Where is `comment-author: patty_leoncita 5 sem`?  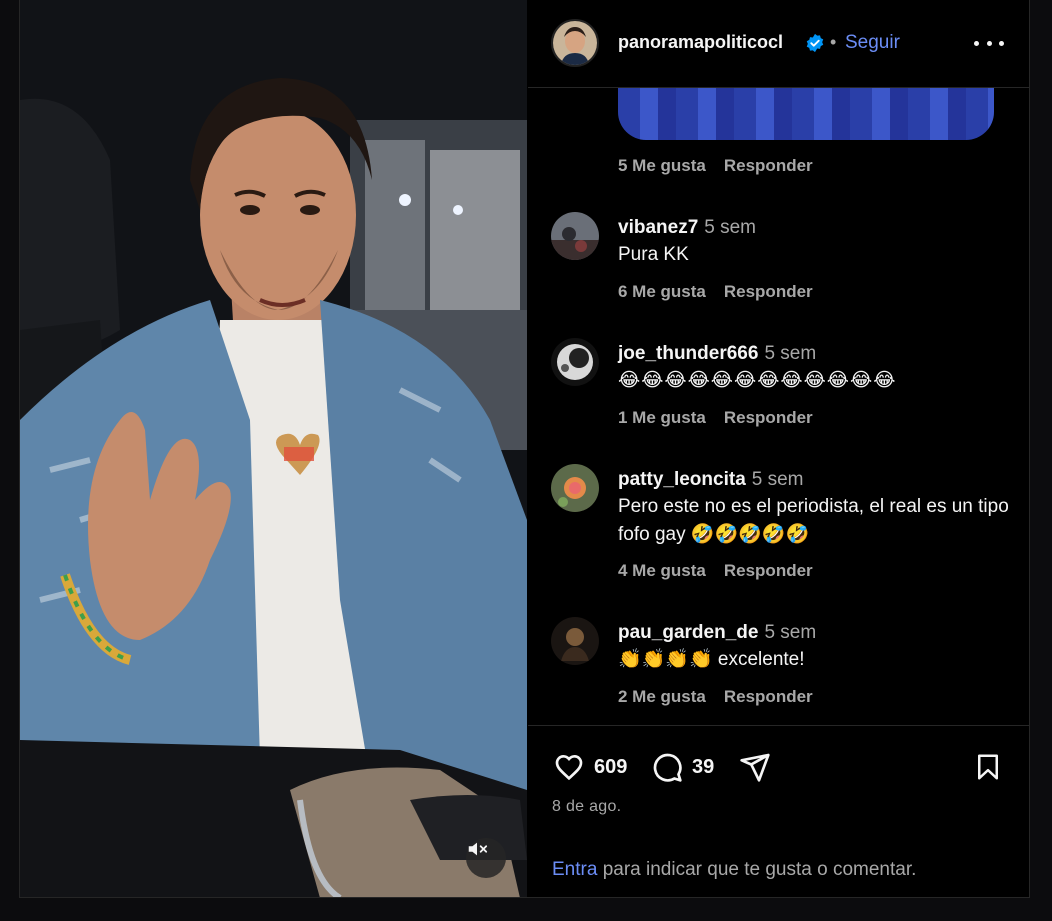
comment-author: patty_leoncita 5 sem is located at coordinates (711, 480).